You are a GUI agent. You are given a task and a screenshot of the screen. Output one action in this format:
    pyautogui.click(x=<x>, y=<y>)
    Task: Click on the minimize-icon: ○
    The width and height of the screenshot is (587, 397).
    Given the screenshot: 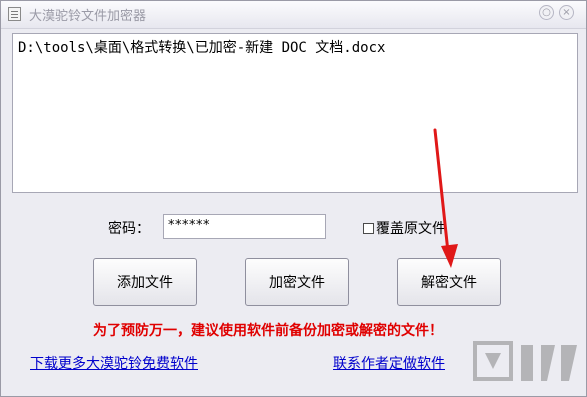 What is the action you would take?
    pyautogui.click(x=546, y=12)
    